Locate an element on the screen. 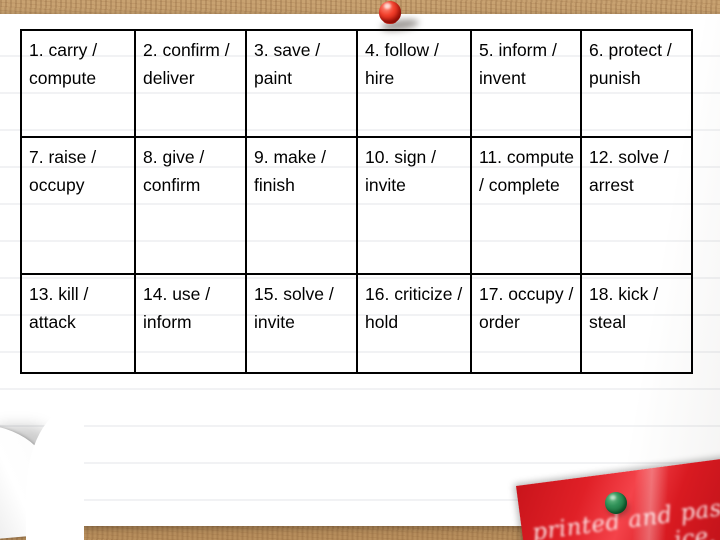 This screenshot has width=720, height=540. table-cell-18: 18. kick / steal is located at coordinates (636, 323).